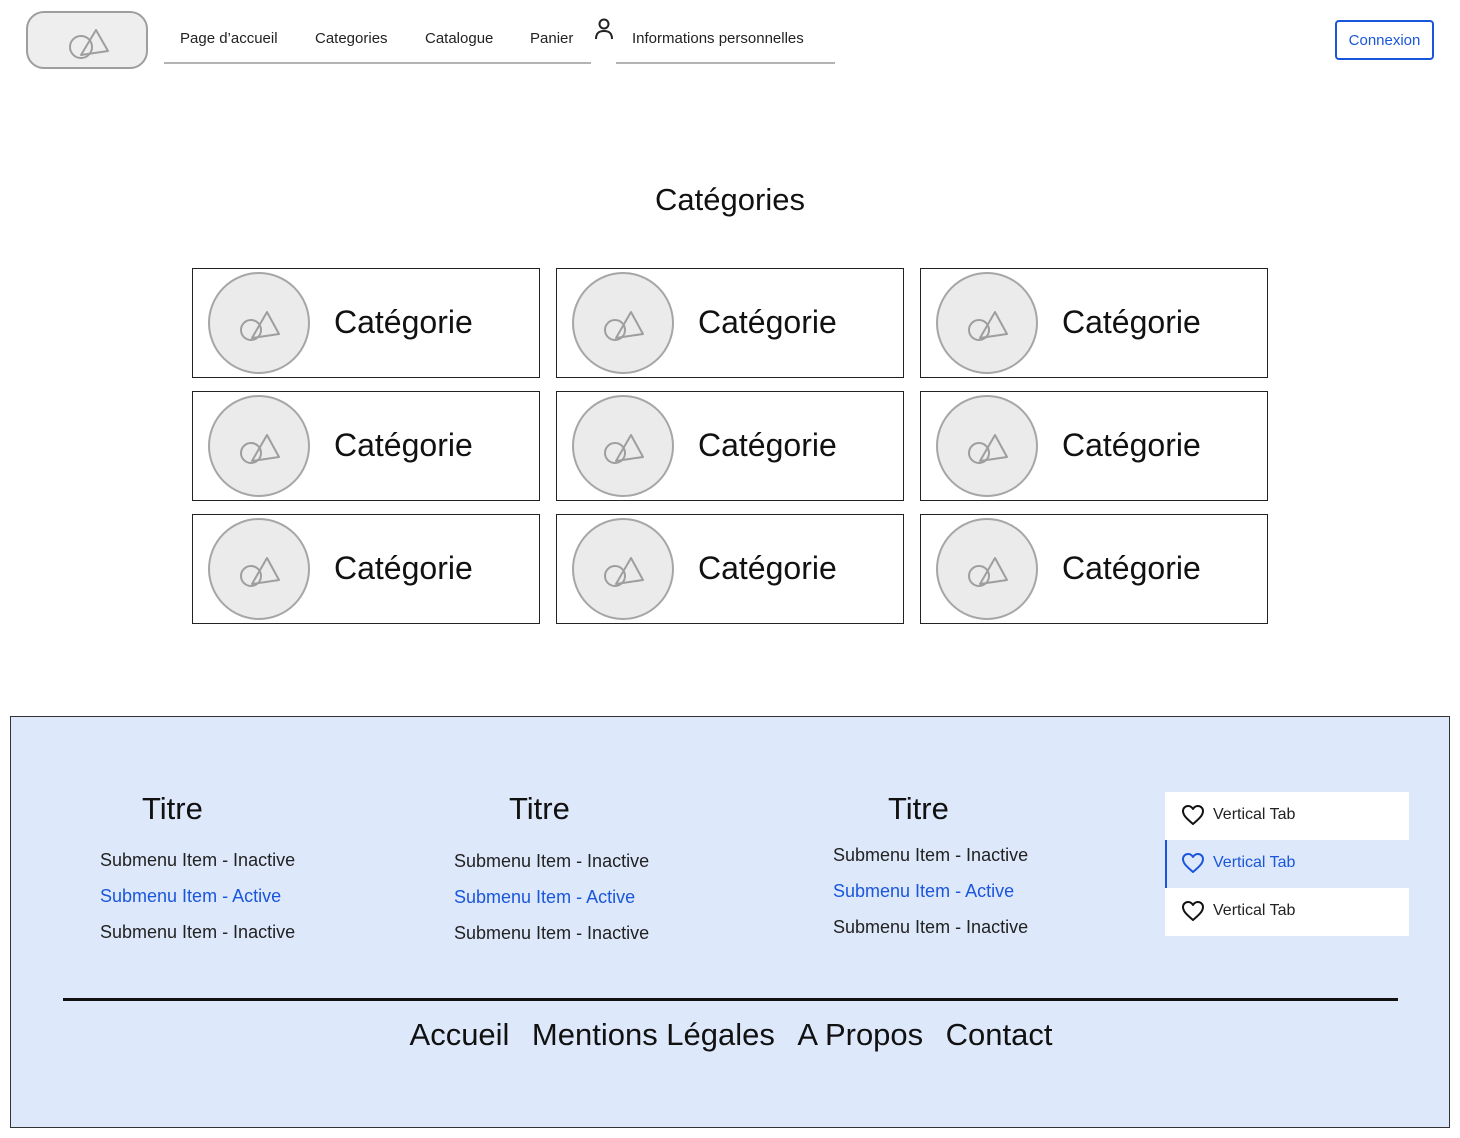  I want to click on page-title: Catégories, so click(730, 199).